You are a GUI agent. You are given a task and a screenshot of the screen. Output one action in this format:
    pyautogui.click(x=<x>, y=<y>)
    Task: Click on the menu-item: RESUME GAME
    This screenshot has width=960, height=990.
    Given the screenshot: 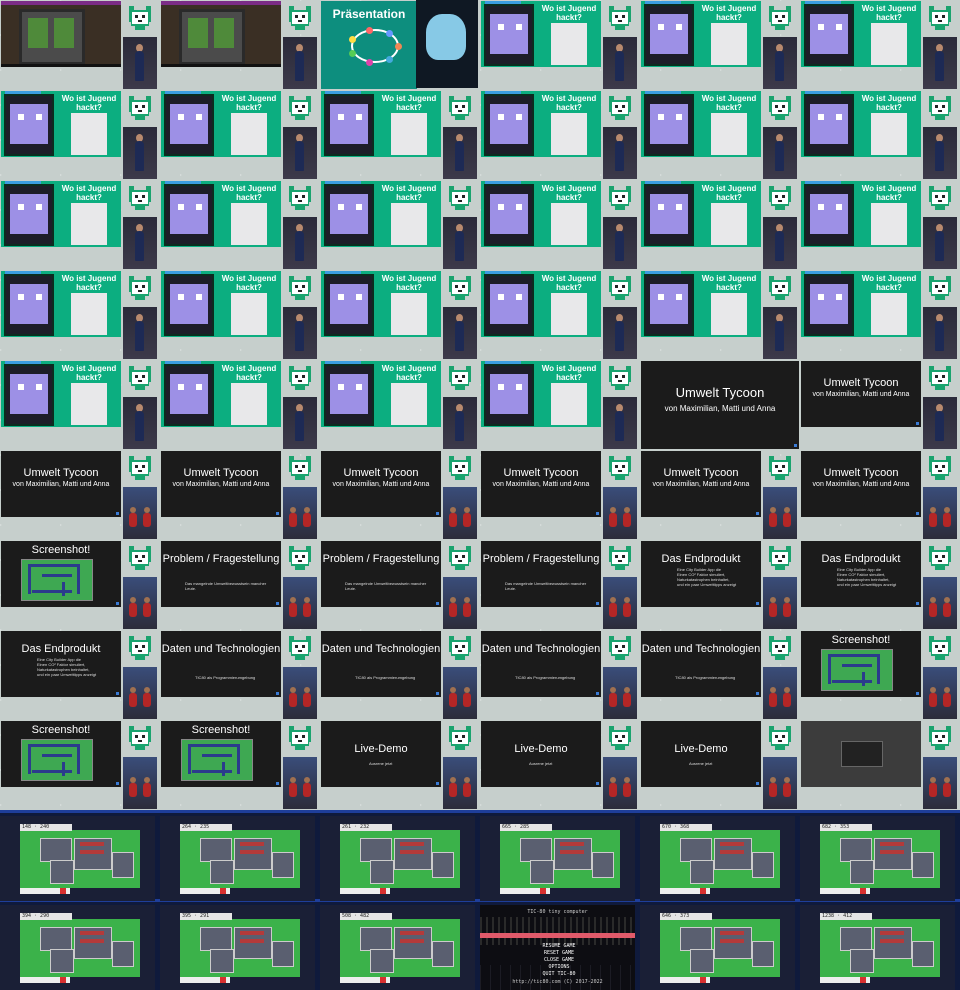 What is the action you would take?
    pyautogui.click(x=559, y=946)
    